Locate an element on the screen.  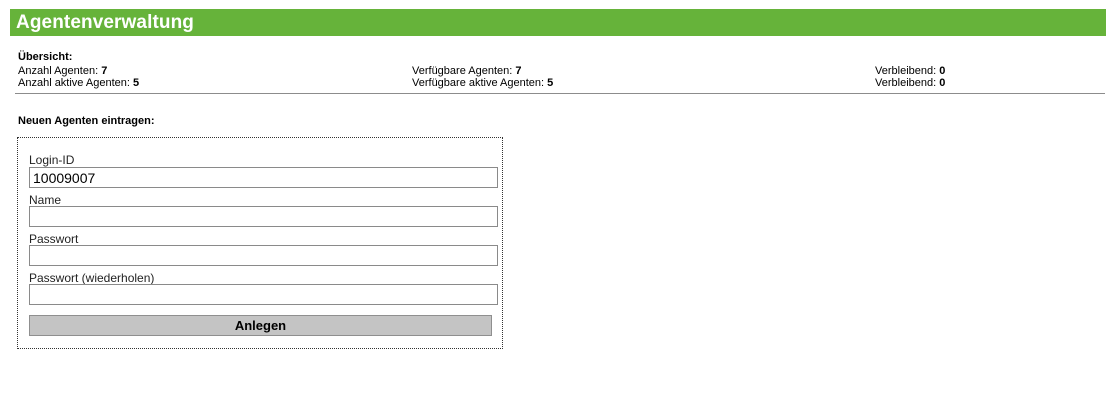
stat-label: Verfügbare aktive Agenten: is located at coordinates (478, 83).